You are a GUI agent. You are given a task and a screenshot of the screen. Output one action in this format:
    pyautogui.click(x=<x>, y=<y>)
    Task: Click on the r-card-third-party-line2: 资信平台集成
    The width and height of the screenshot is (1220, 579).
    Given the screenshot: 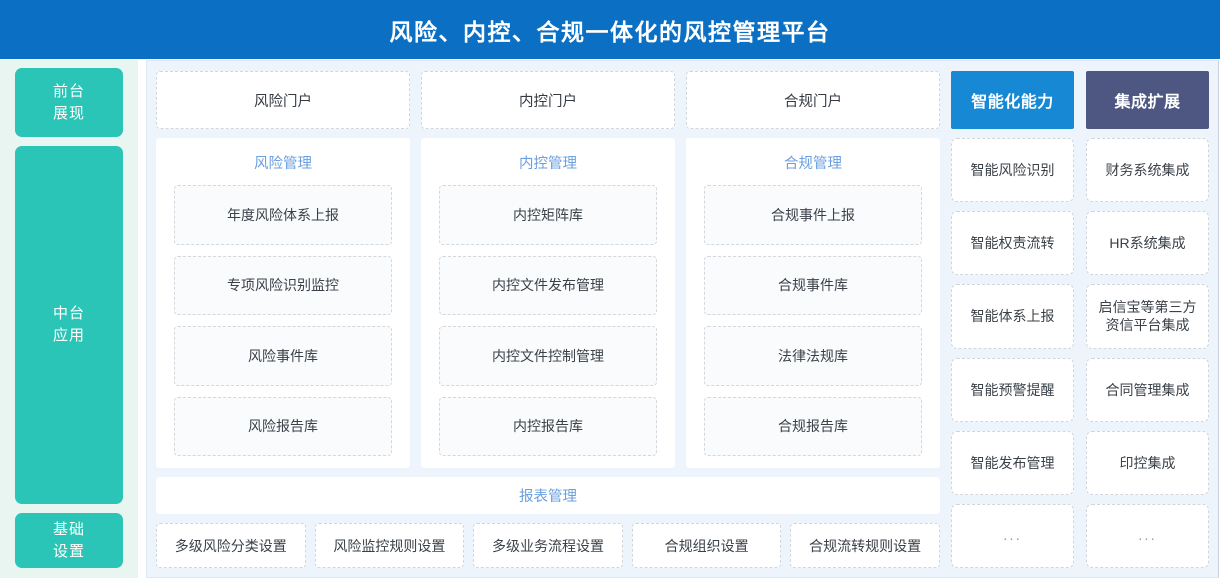 What is the action you would take?
    pyautogui.click(x=1147, y=325)
    